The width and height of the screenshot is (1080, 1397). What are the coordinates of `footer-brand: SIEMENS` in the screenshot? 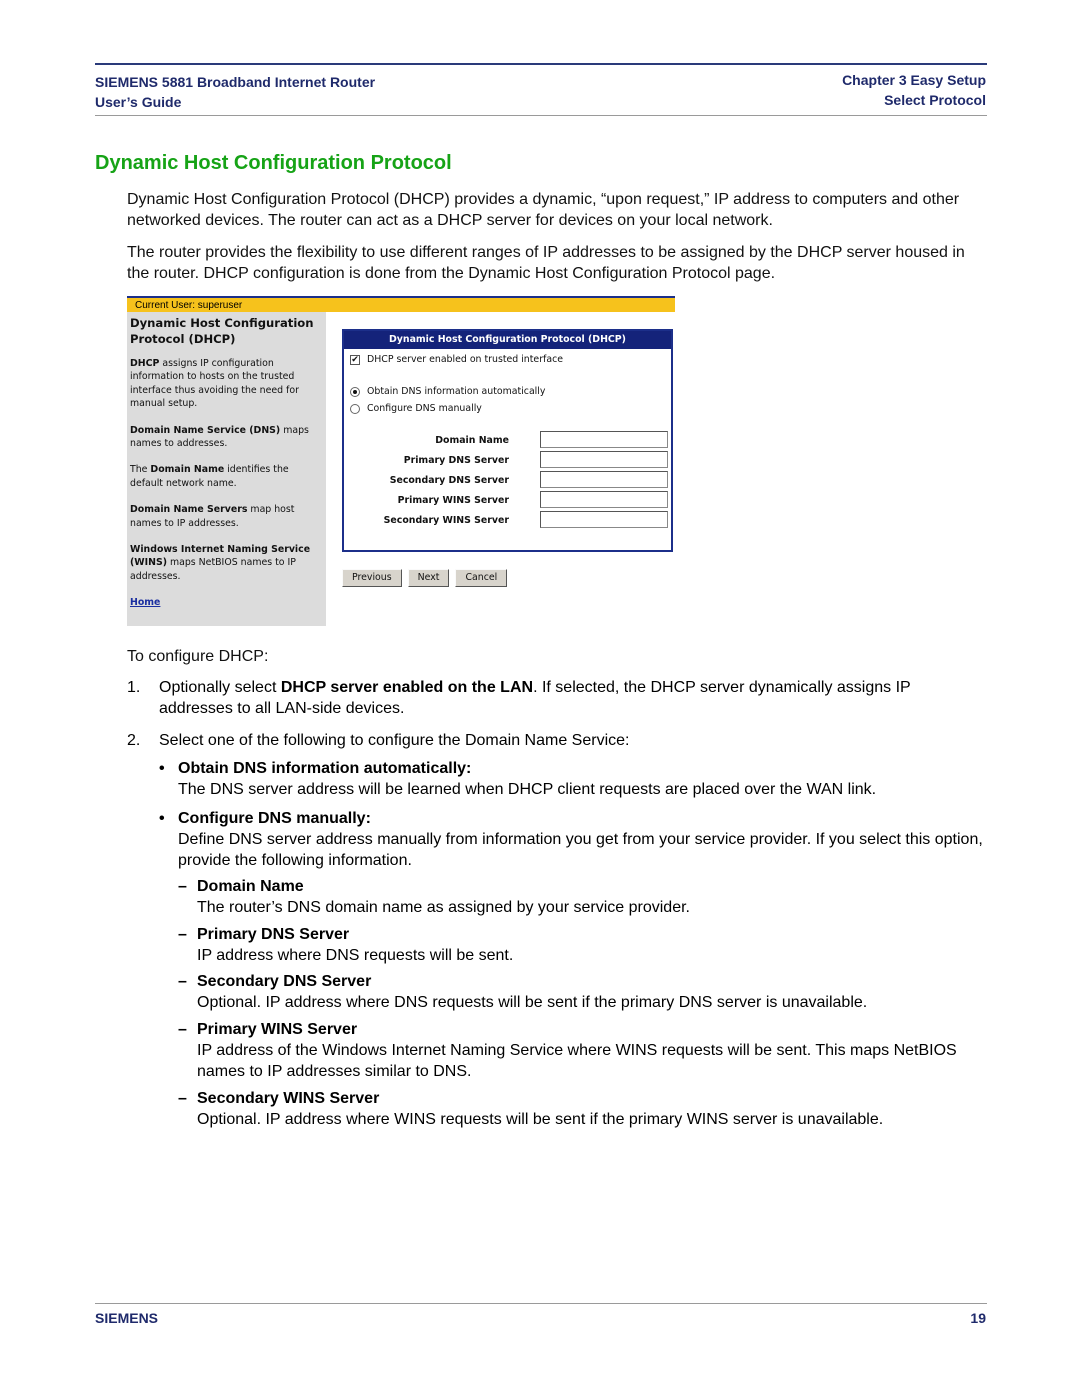 It's located at (127, 1318).